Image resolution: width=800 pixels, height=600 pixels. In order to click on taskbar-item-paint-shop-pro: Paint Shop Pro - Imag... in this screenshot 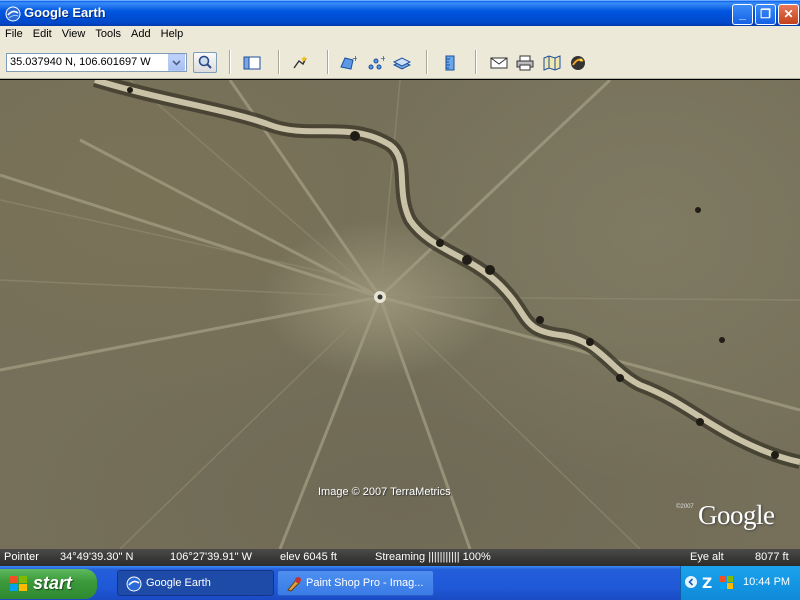, I will do `click(355, 583)`.